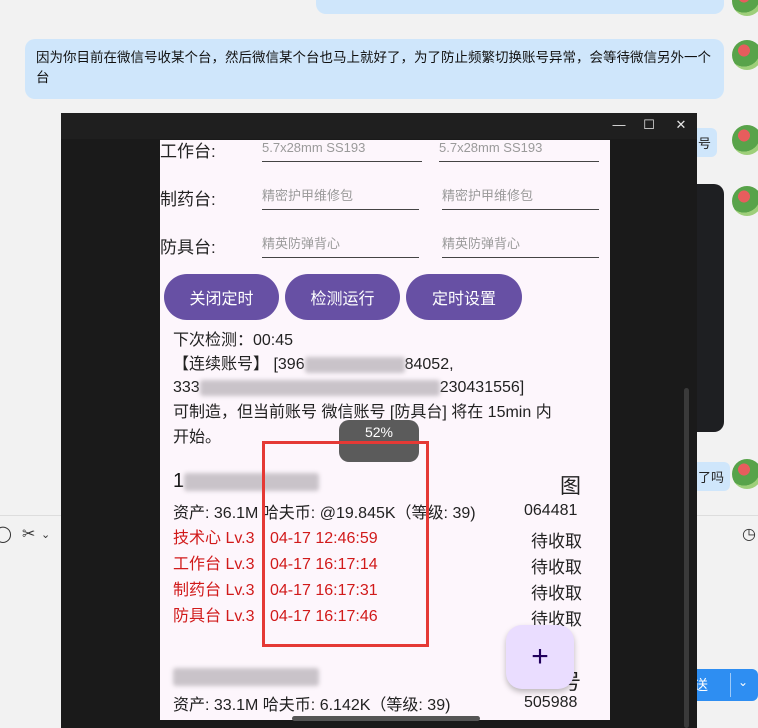 The height and width of the screenshot is (728, 758). Describe the element at coordinates (275, 539) in the screenshot. I see `timer-row: 技术心 Lv.3 04-17 12:46:59` at that location.